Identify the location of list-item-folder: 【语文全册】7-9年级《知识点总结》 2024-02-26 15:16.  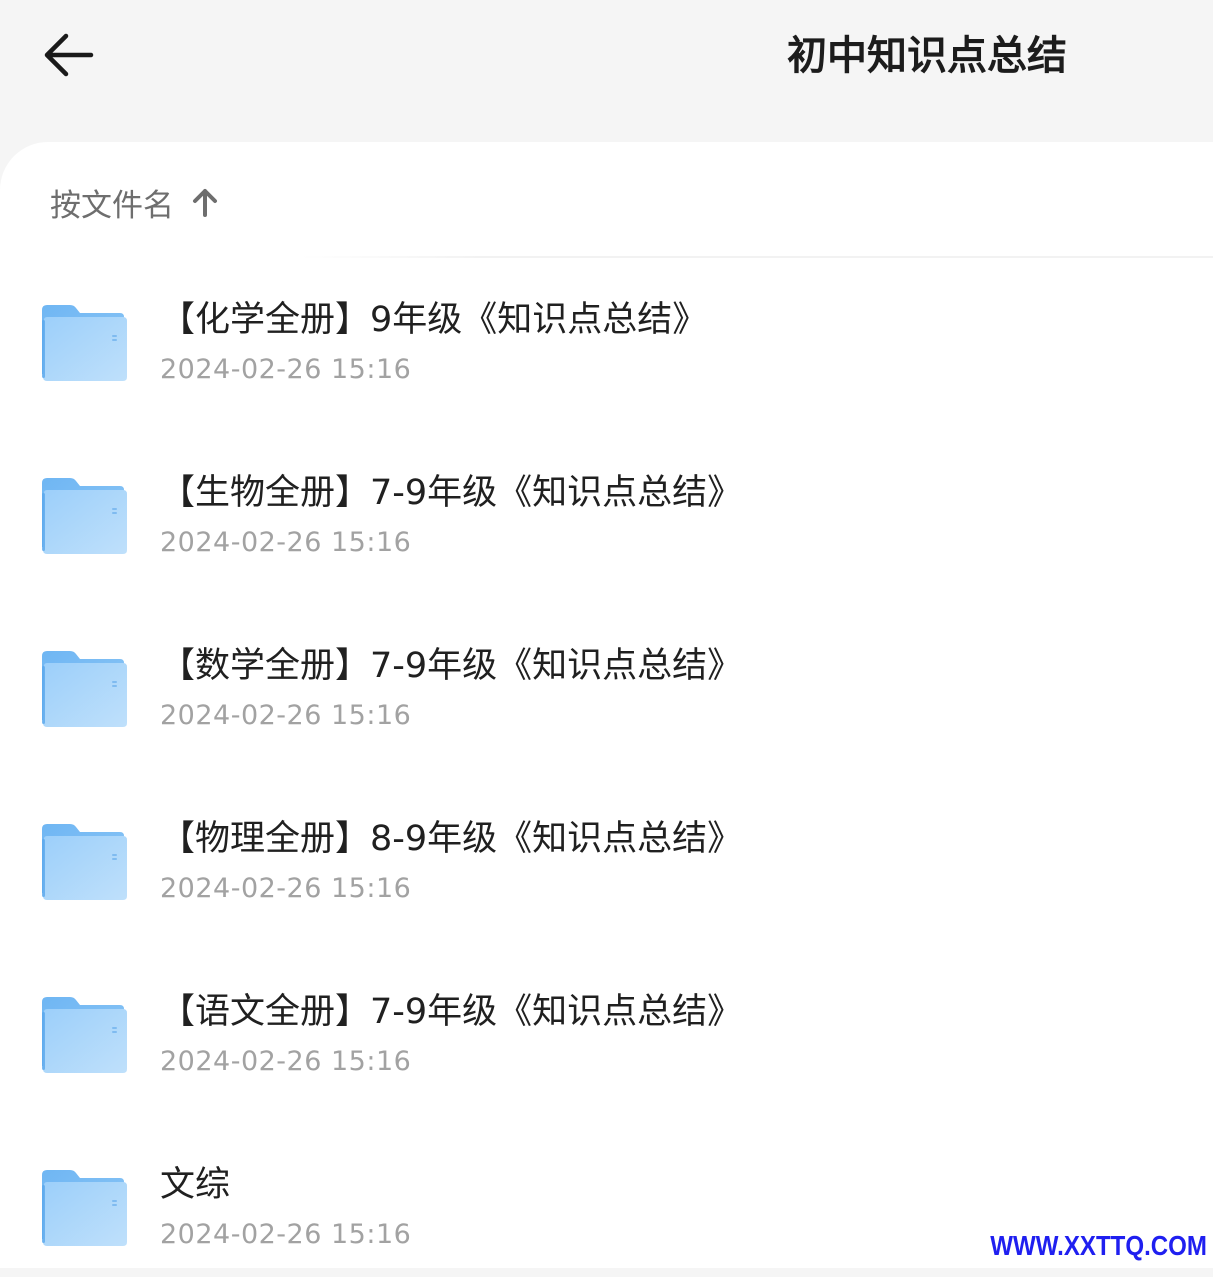
(606, 1034).